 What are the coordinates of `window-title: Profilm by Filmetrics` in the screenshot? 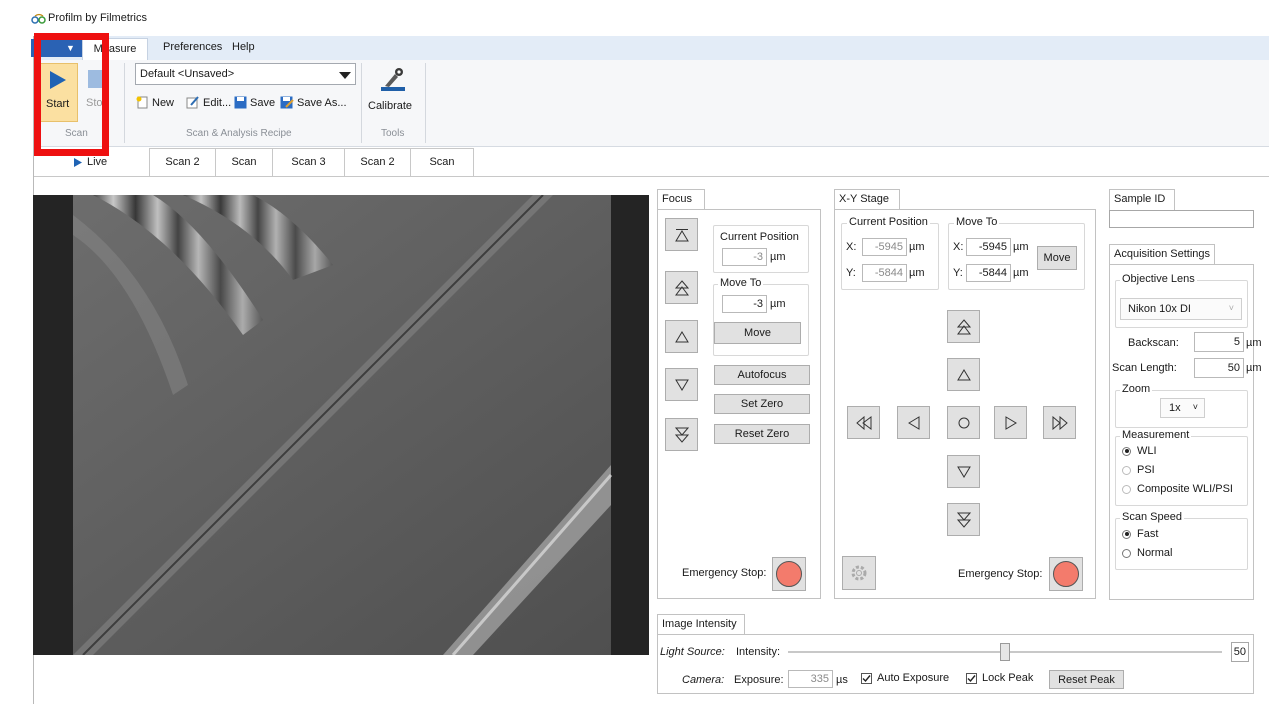 It's located at (98, 18).